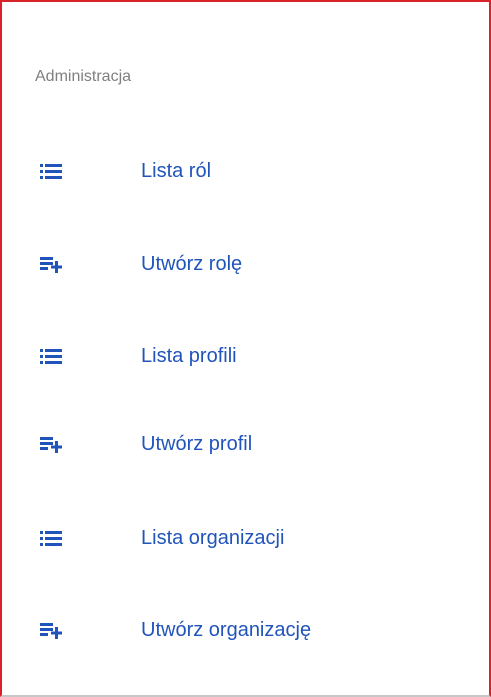  I want to click on menu-item-lista-organizacji: Lista organizacji, so click(245, 538).